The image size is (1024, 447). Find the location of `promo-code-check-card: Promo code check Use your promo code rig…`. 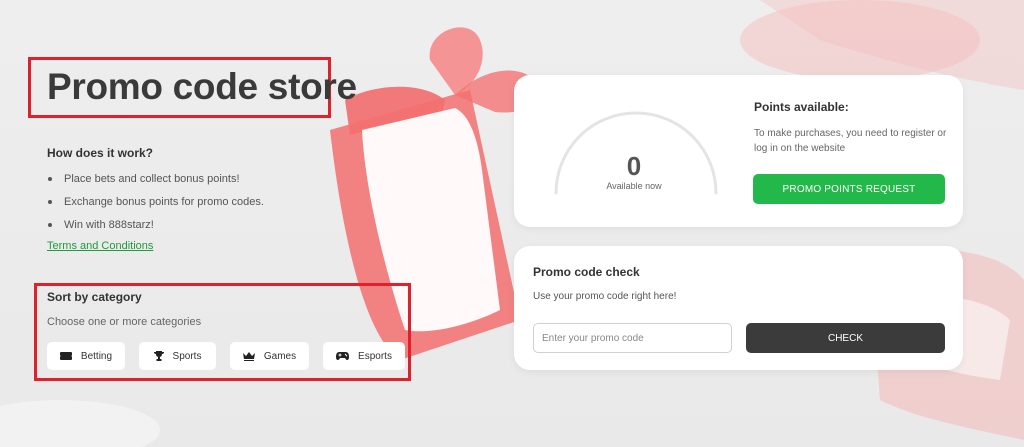

promo-code-check-card: Promo code check Use your promo code rig… is located at coordinates (738, 308).